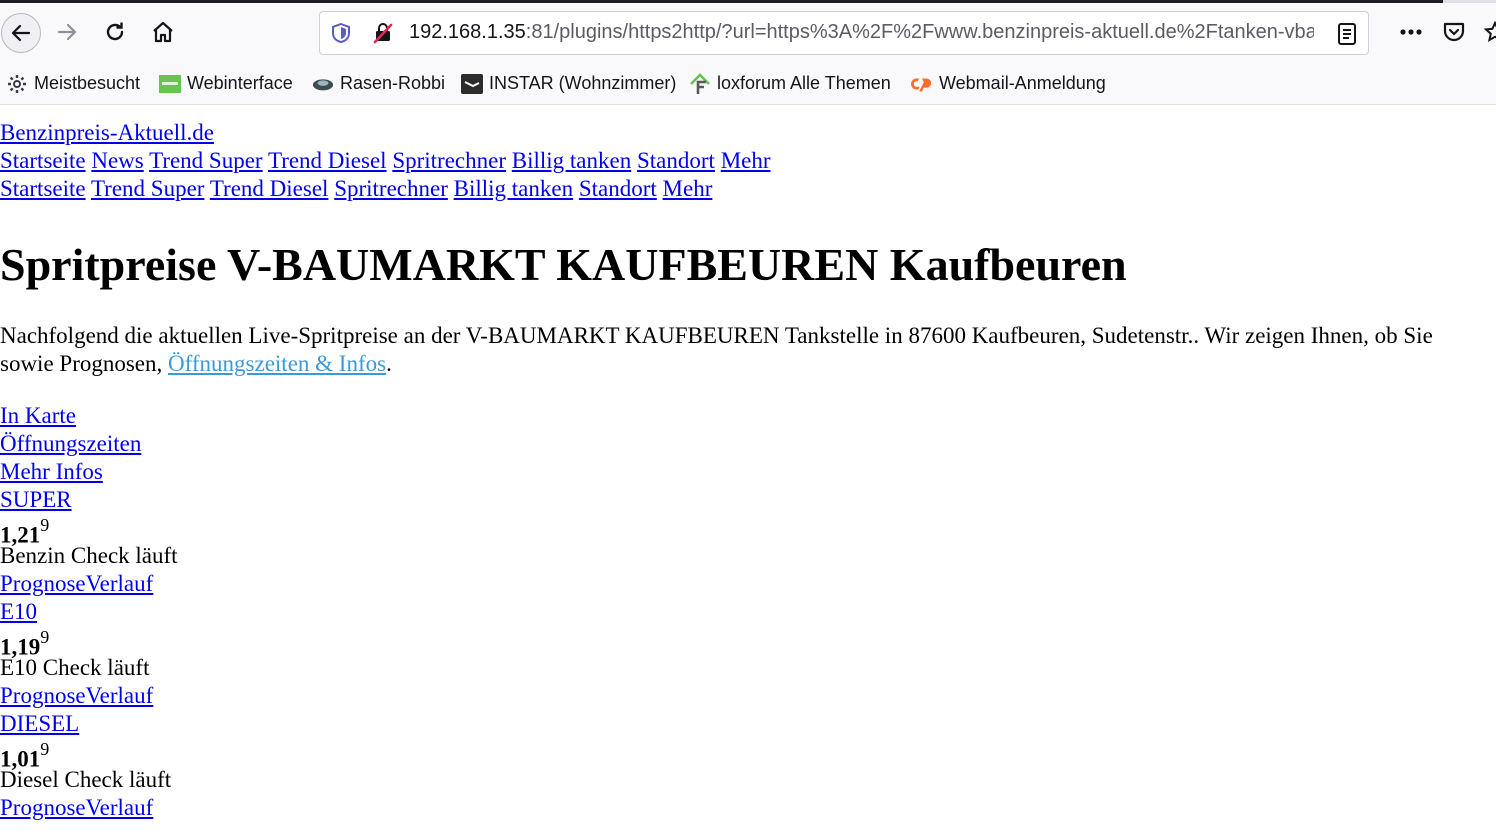 This screenshot has width=1496, height=832. I want to click on arrow-left-icon, so click(21, 33).